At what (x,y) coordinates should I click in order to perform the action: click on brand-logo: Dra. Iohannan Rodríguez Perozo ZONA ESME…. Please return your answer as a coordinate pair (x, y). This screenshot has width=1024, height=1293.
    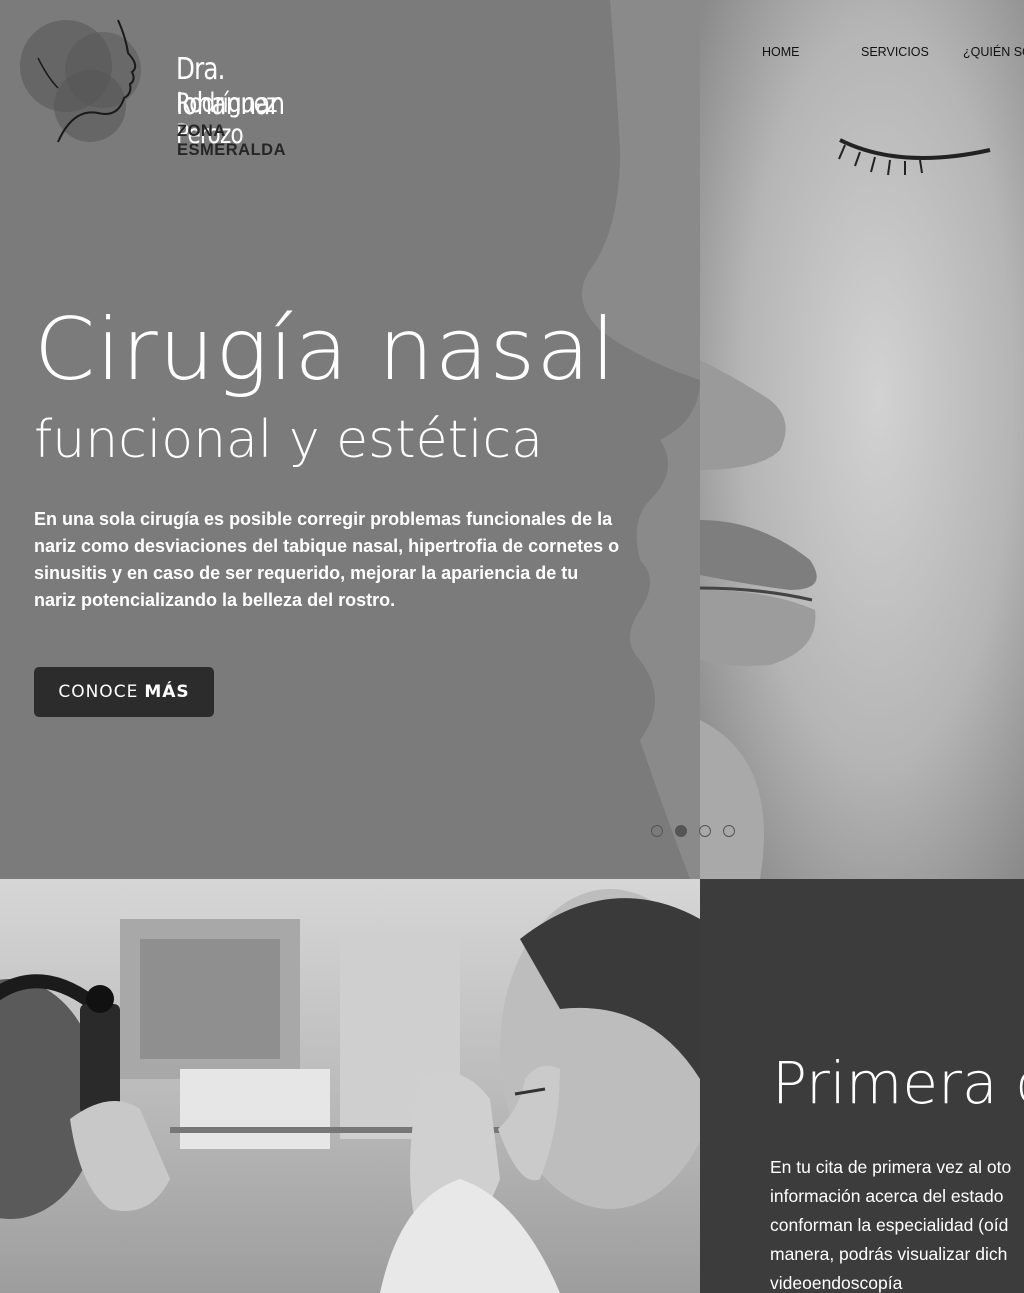
    Looking at the image, I should click on (178, 88).